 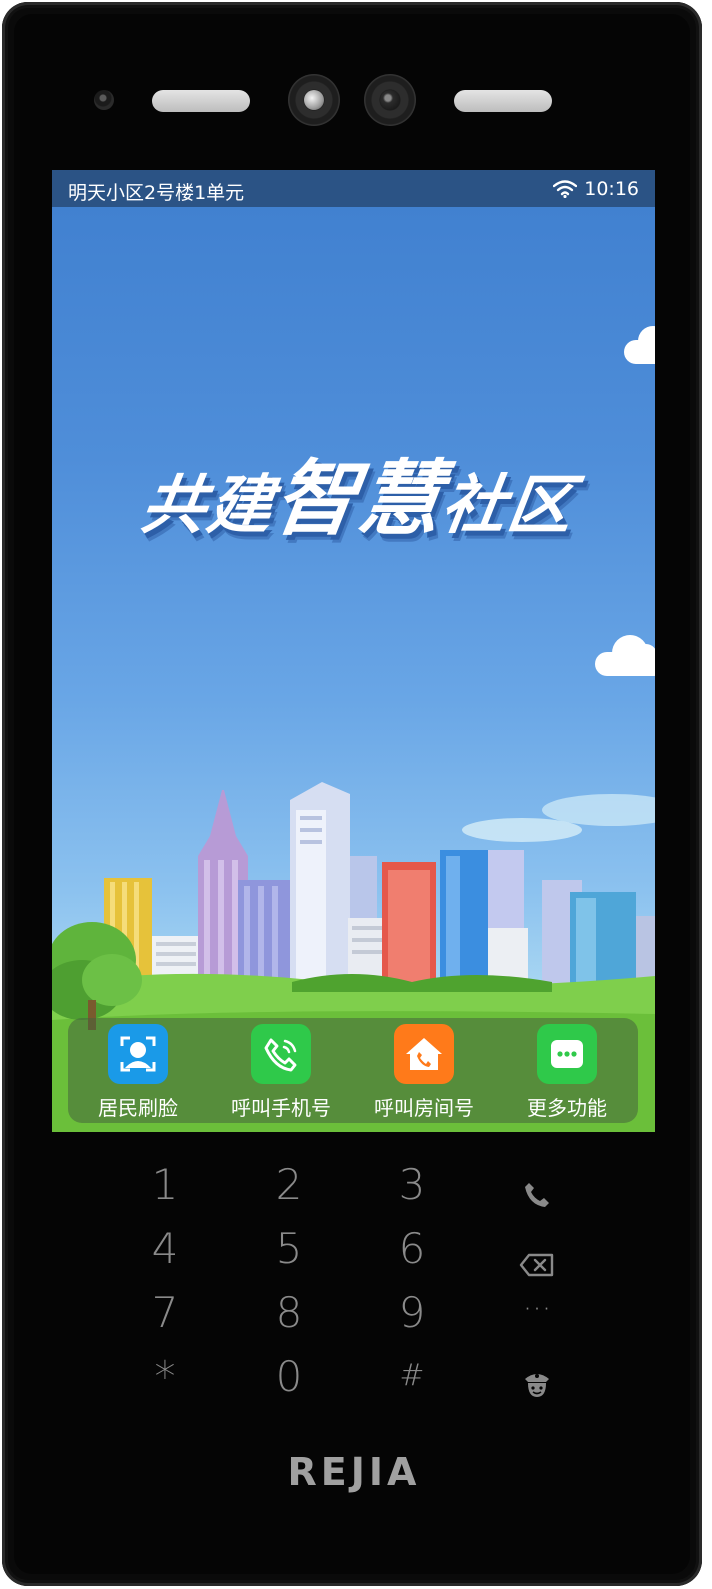 I want to click on key-6: 6, so click(x=412, y=1248).